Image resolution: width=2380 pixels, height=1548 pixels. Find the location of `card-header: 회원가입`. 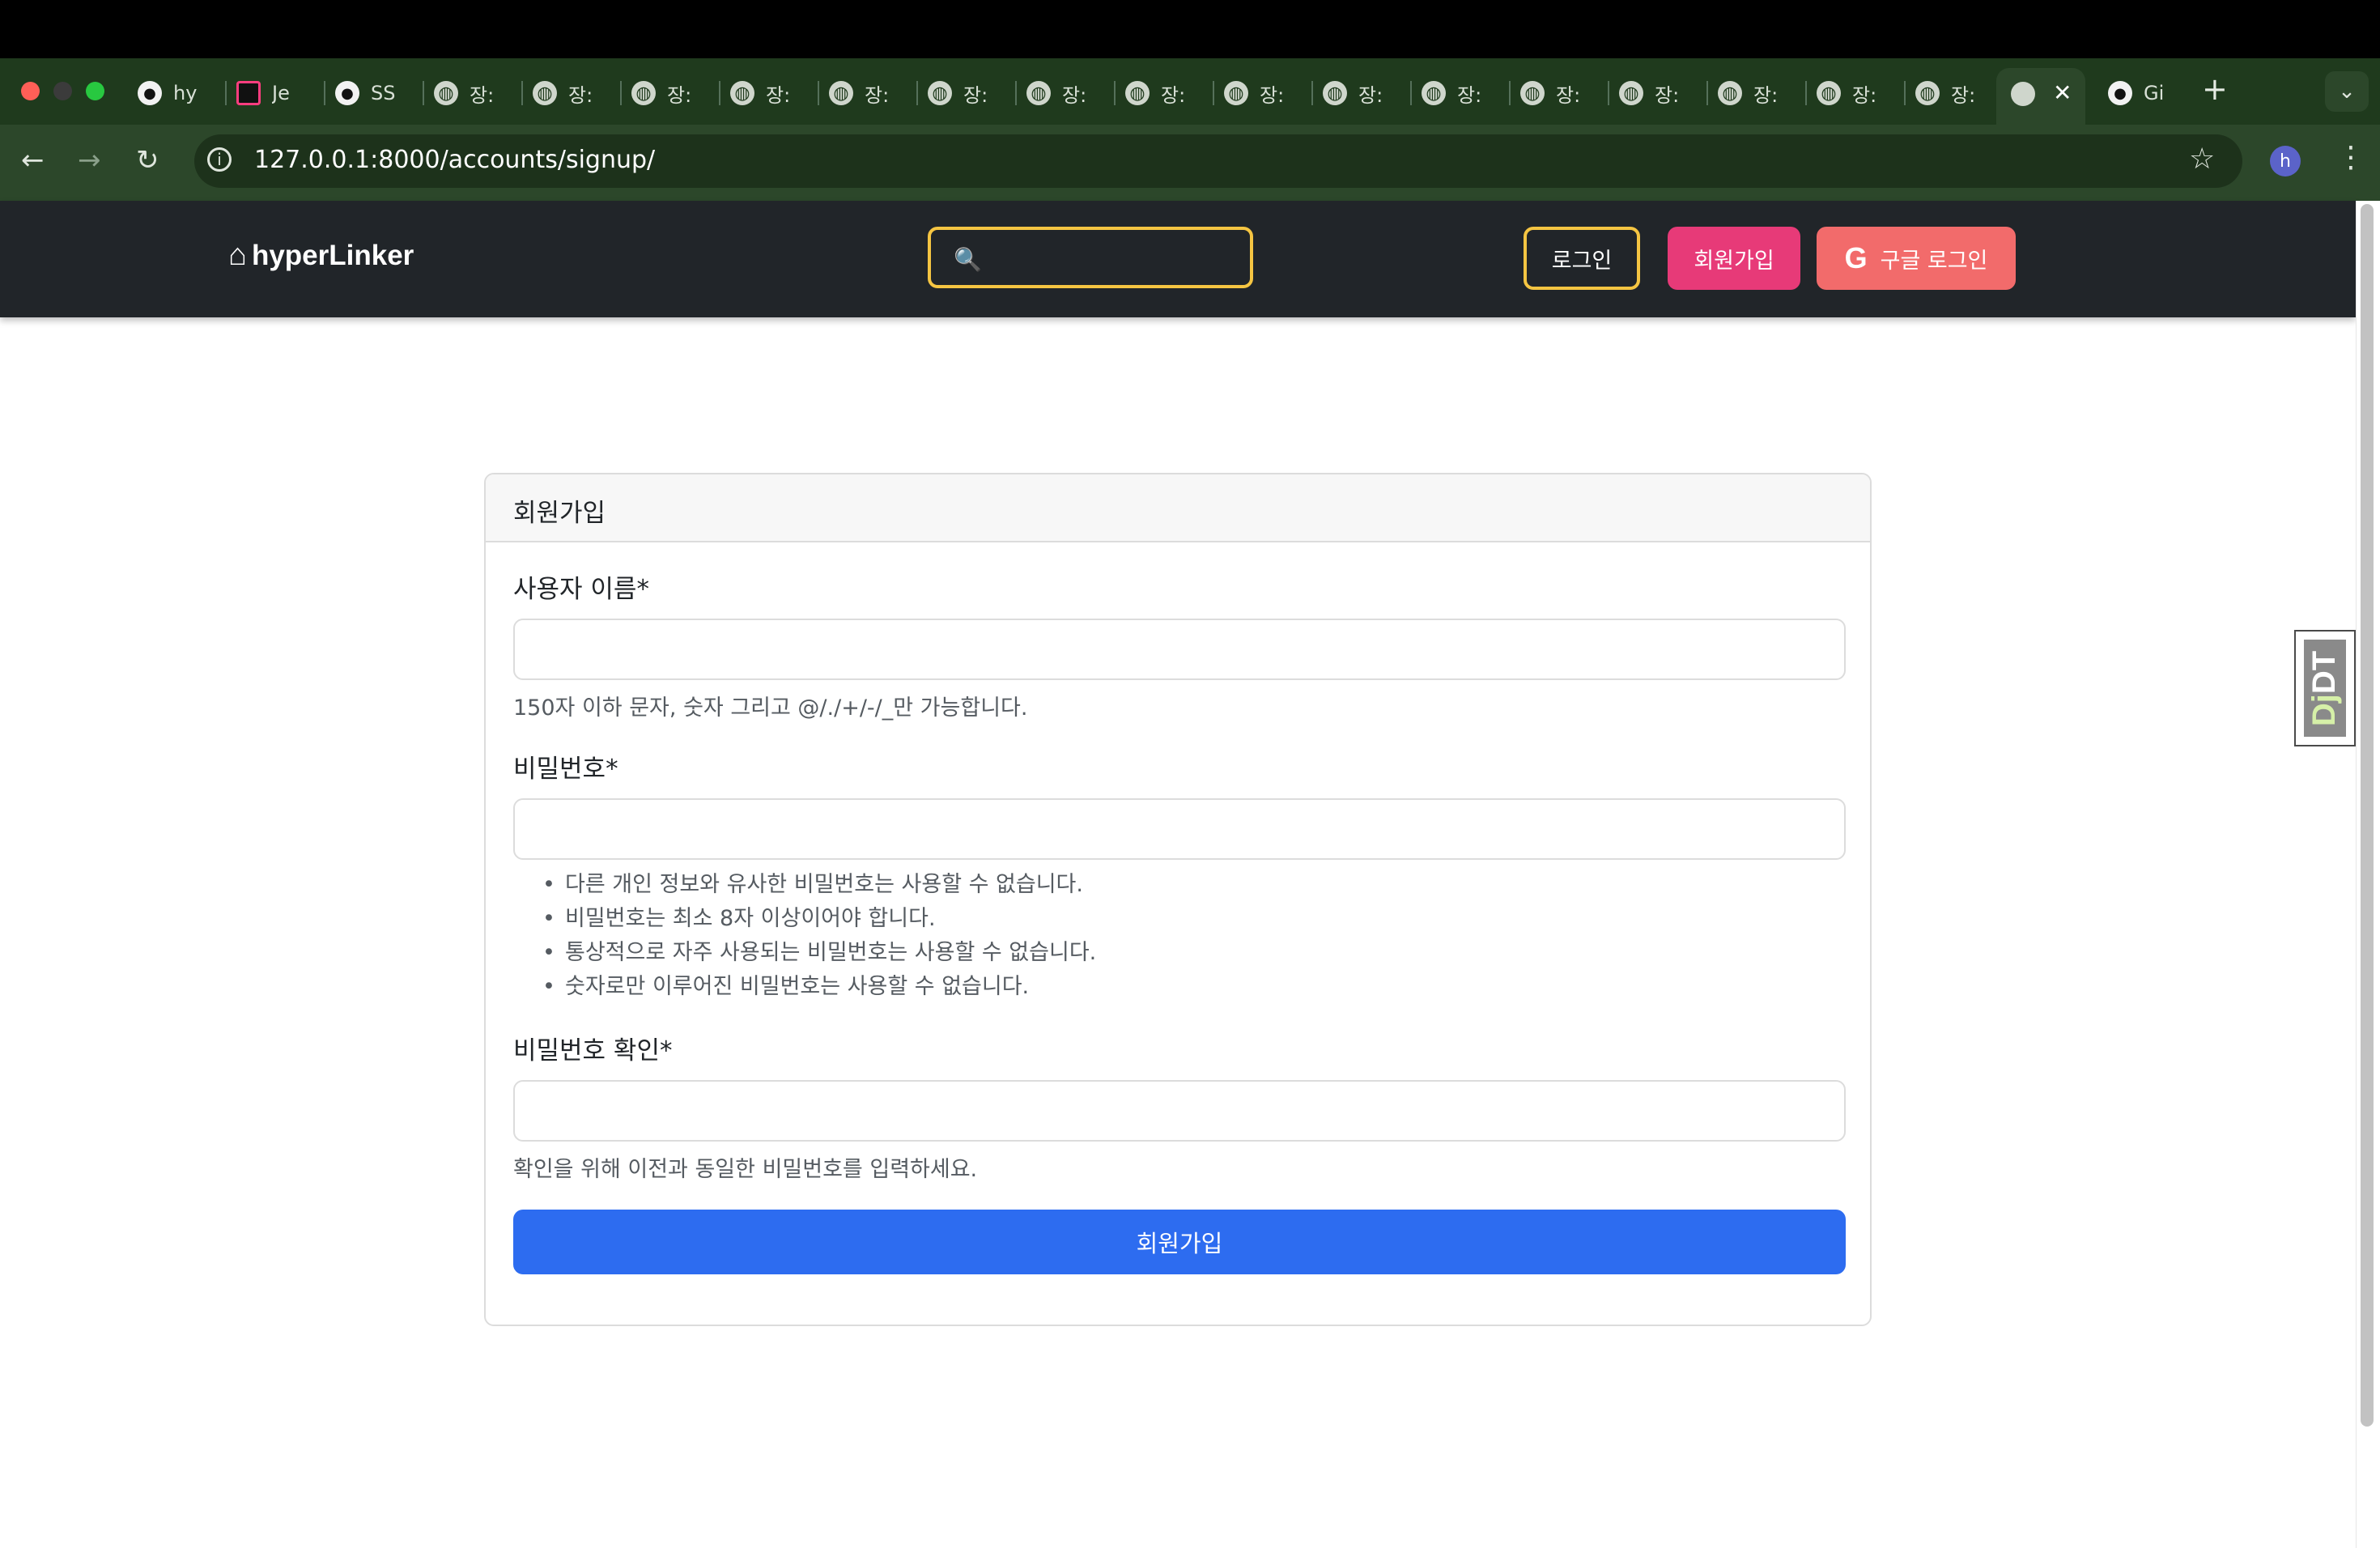

card-header: 회원가입 is located at coordinates (1178, 508).